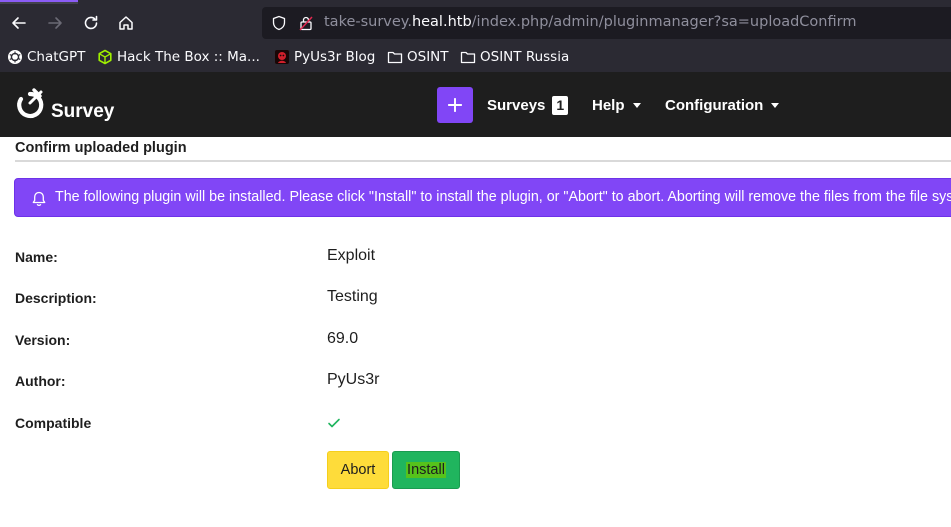  What do you see at coordinates (516, 105) in the screenshot?
I see `menu-surveys-label: Surveys` at bounding box center [516, 105].